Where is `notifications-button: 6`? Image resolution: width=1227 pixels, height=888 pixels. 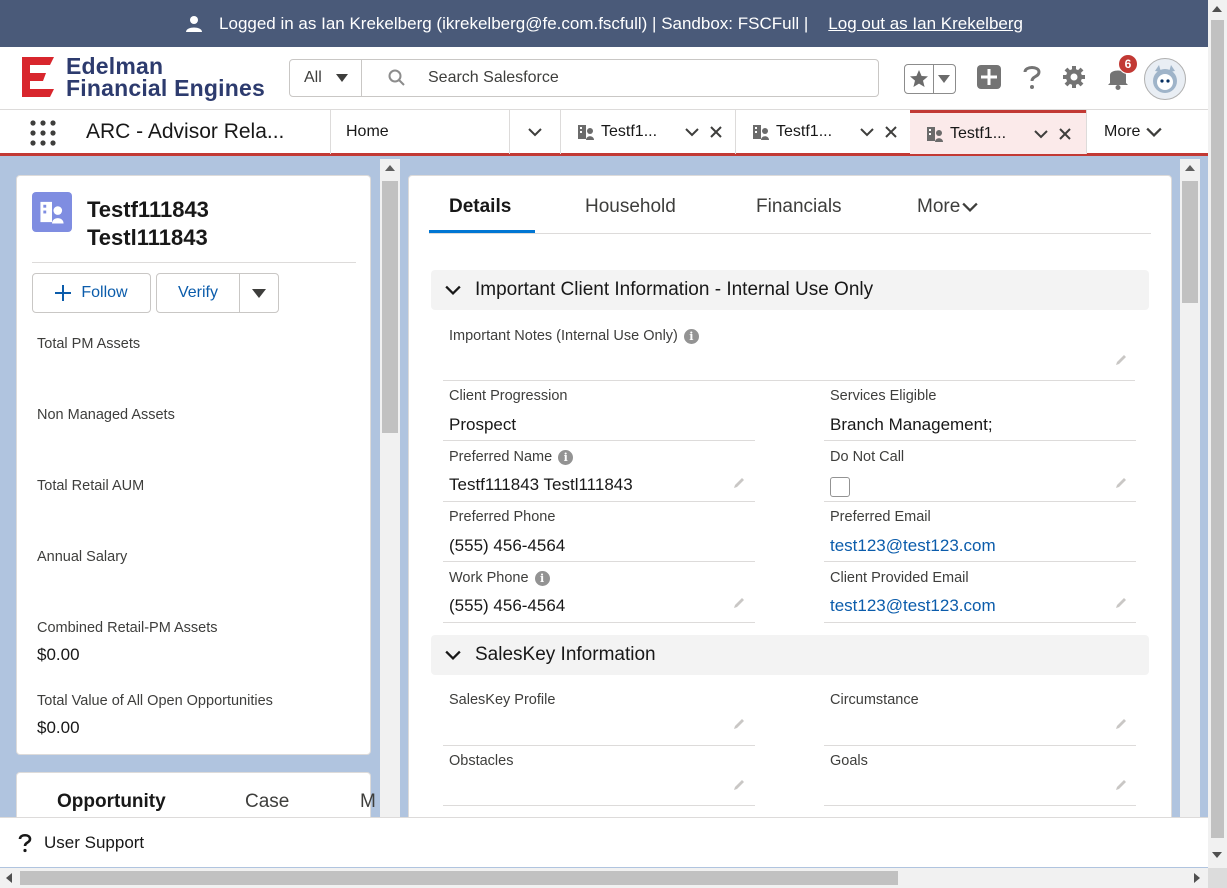 notifications-button: 6 is located at coordinates (1122, 74).